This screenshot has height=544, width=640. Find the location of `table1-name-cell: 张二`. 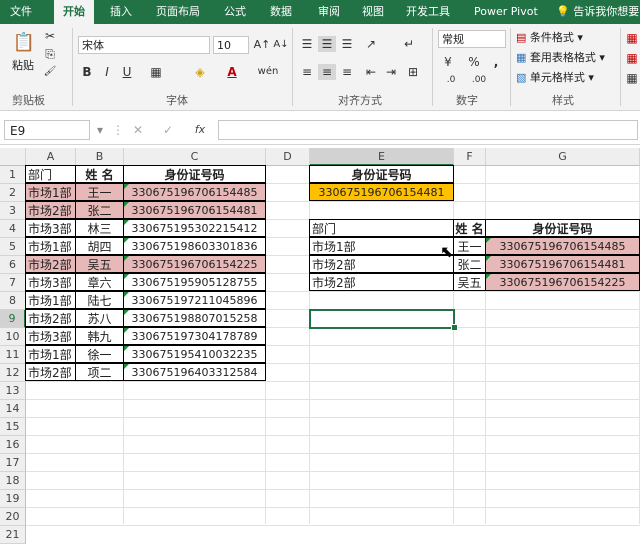

table1-name-cell: 张二 is located at coordinates (99, 210).